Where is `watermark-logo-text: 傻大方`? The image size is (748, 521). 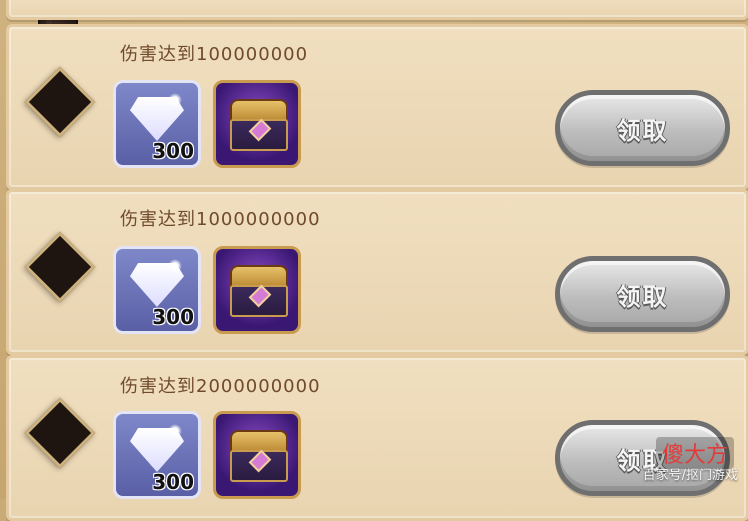
watermark-logo-text: 傻大方 is located at coordinates (694, 455).